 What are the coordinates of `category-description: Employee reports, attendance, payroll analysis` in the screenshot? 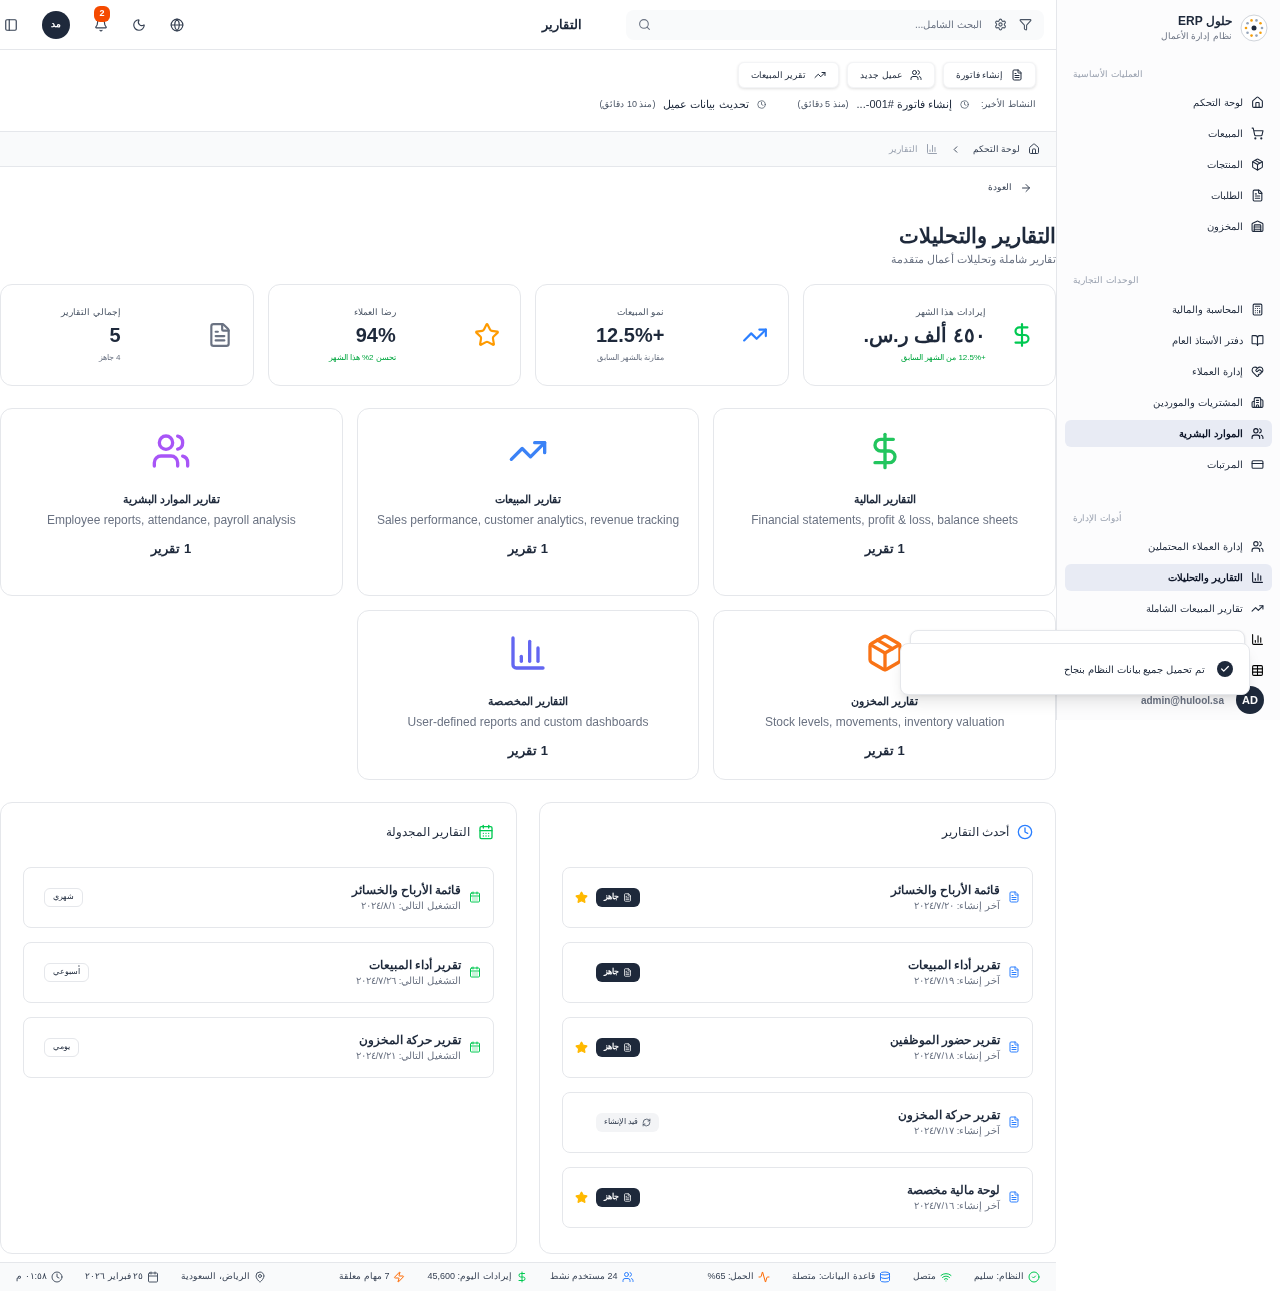 It's located at (171, 521).